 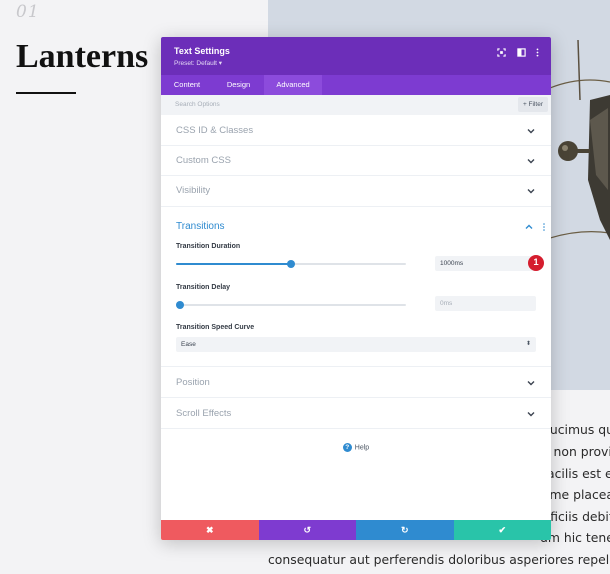 I want to click on help-label: Help, so click(x=362, y=448).